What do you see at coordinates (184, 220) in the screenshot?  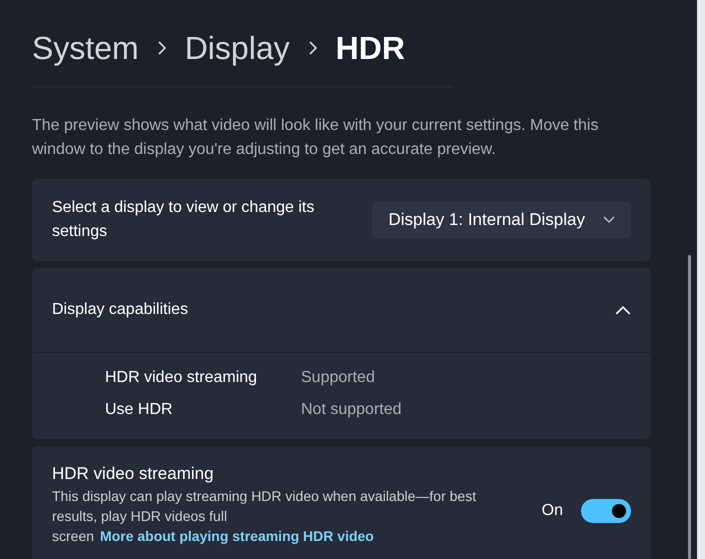 I see `setting-label: Select a display to view or change its settings` at bounding box center [184, 220].